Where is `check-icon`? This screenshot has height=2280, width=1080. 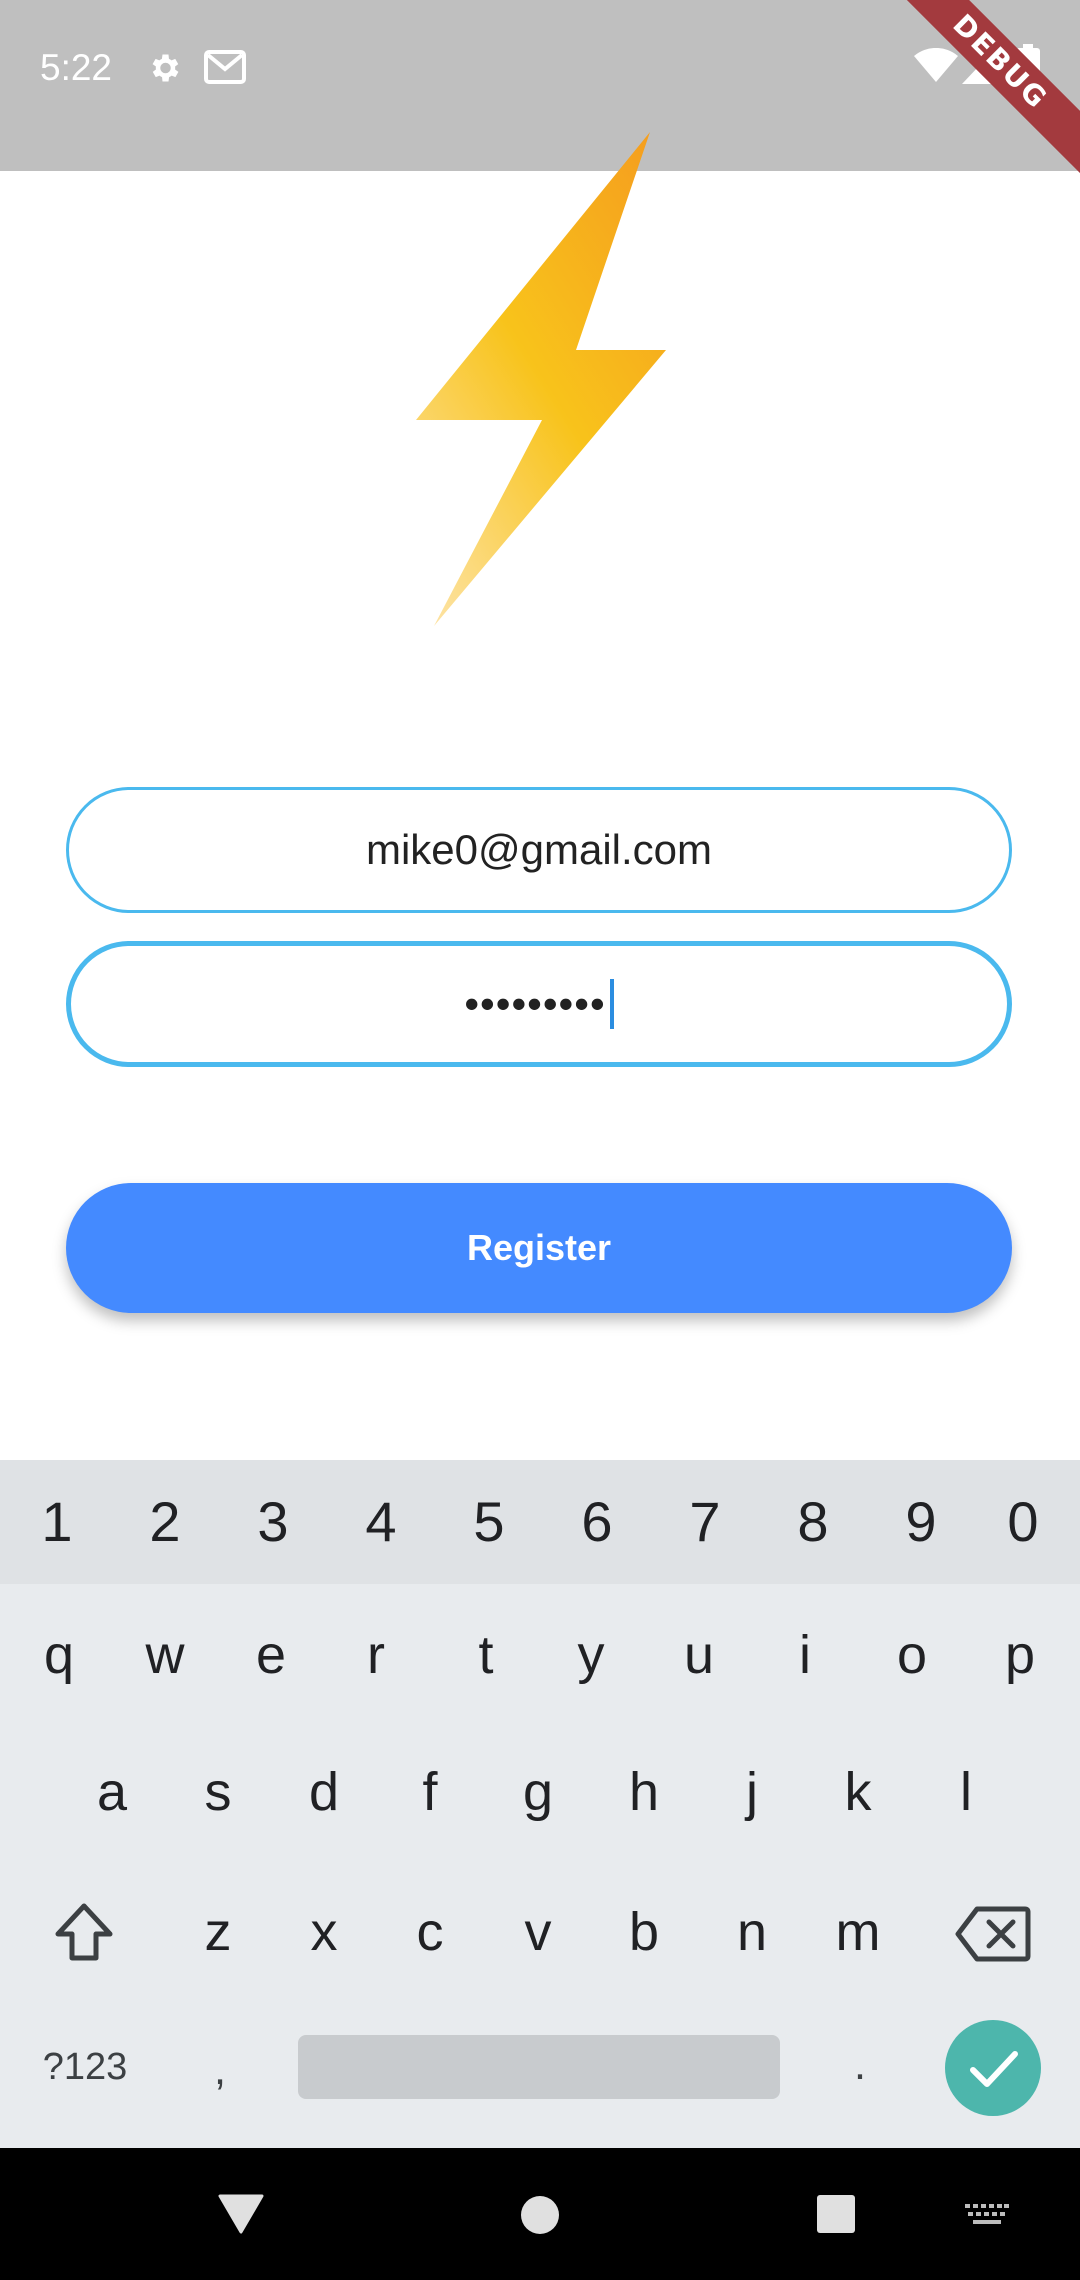
check-icon is located at coordinates (994, 2069).